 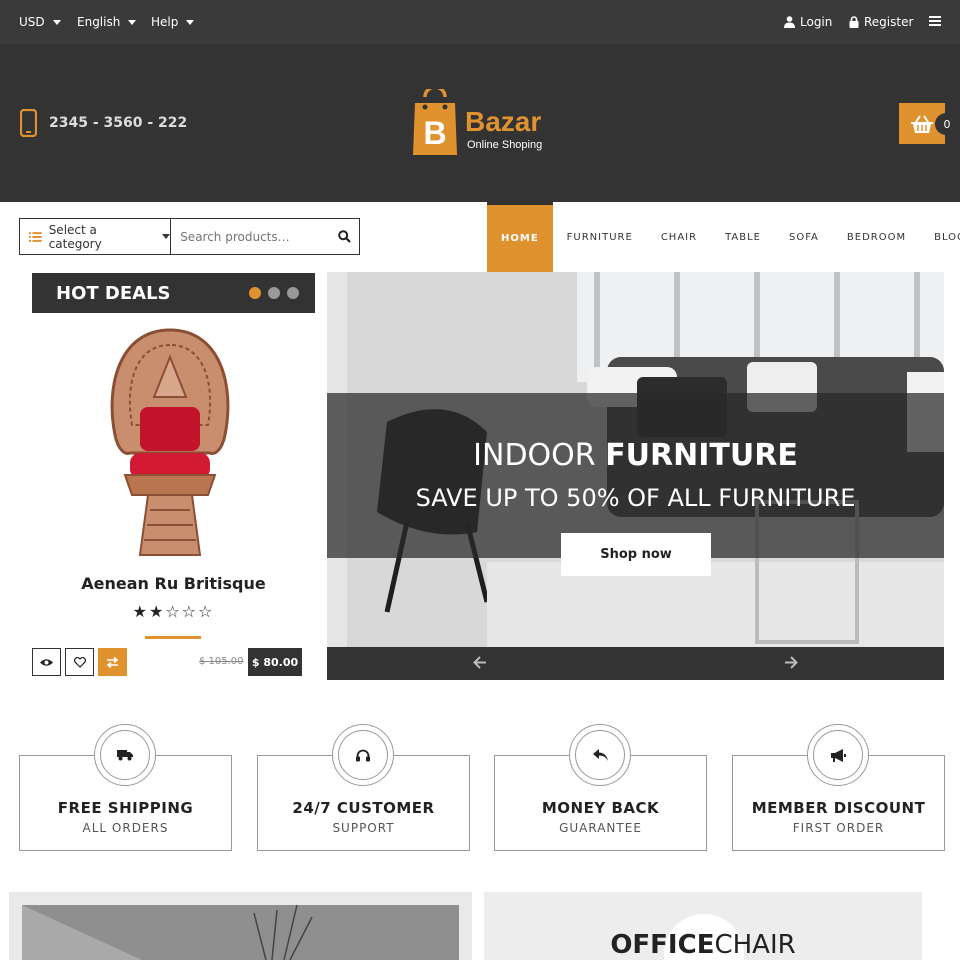 What do you see at coordinates (363, 828) in the screenshot?
I see `feature-subtitle: SUPPORT` at bounding box center [363, 828].